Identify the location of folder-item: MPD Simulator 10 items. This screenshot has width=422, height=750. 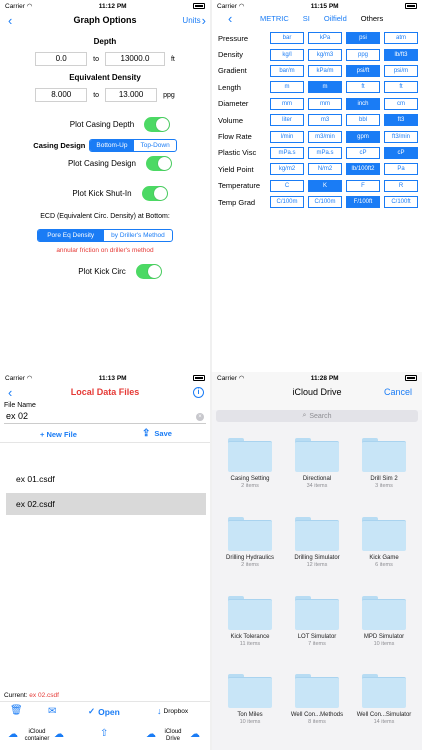
(384, 621).